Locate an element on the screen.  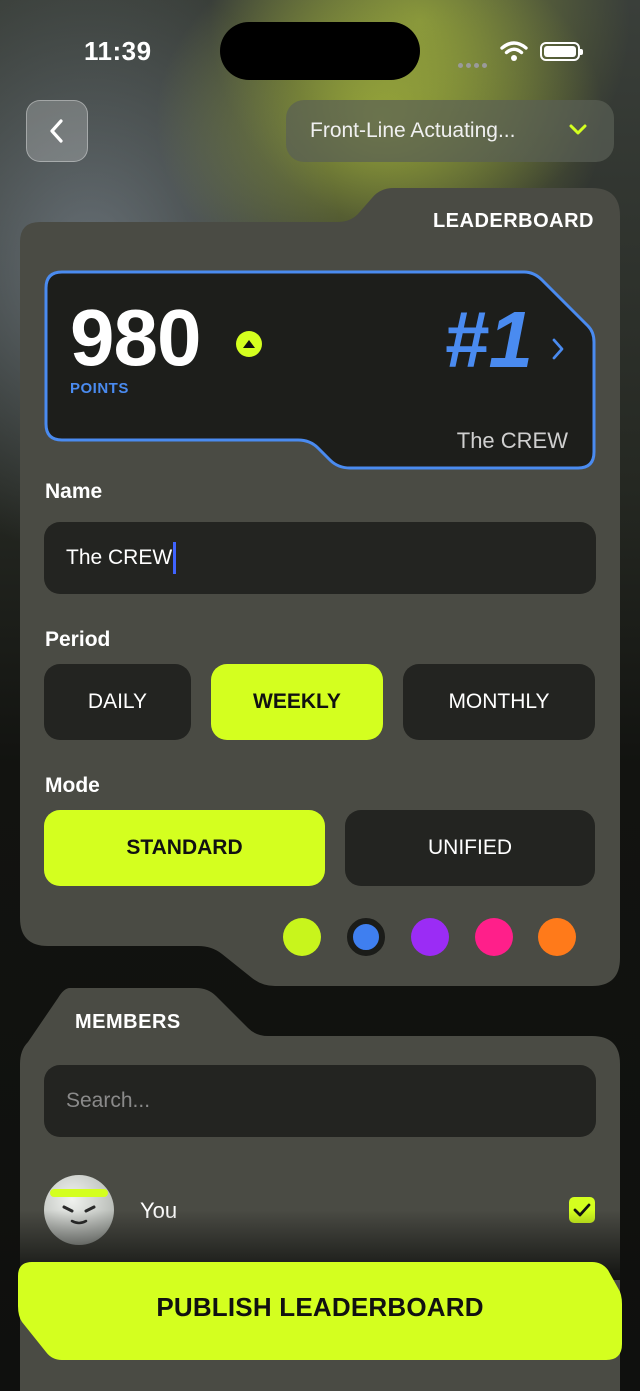
members-title: MEMBERS is located at coordinates (128, 1022).